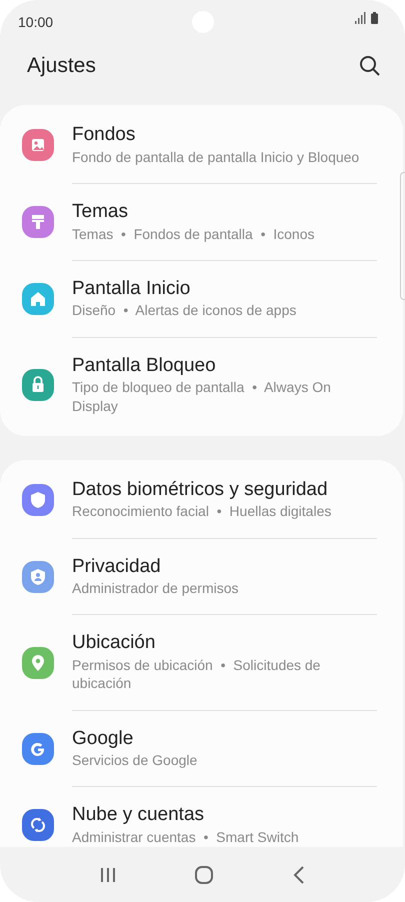 This screenshot has width=405, height=902. I want to click on search-icon, so click(370, 66).